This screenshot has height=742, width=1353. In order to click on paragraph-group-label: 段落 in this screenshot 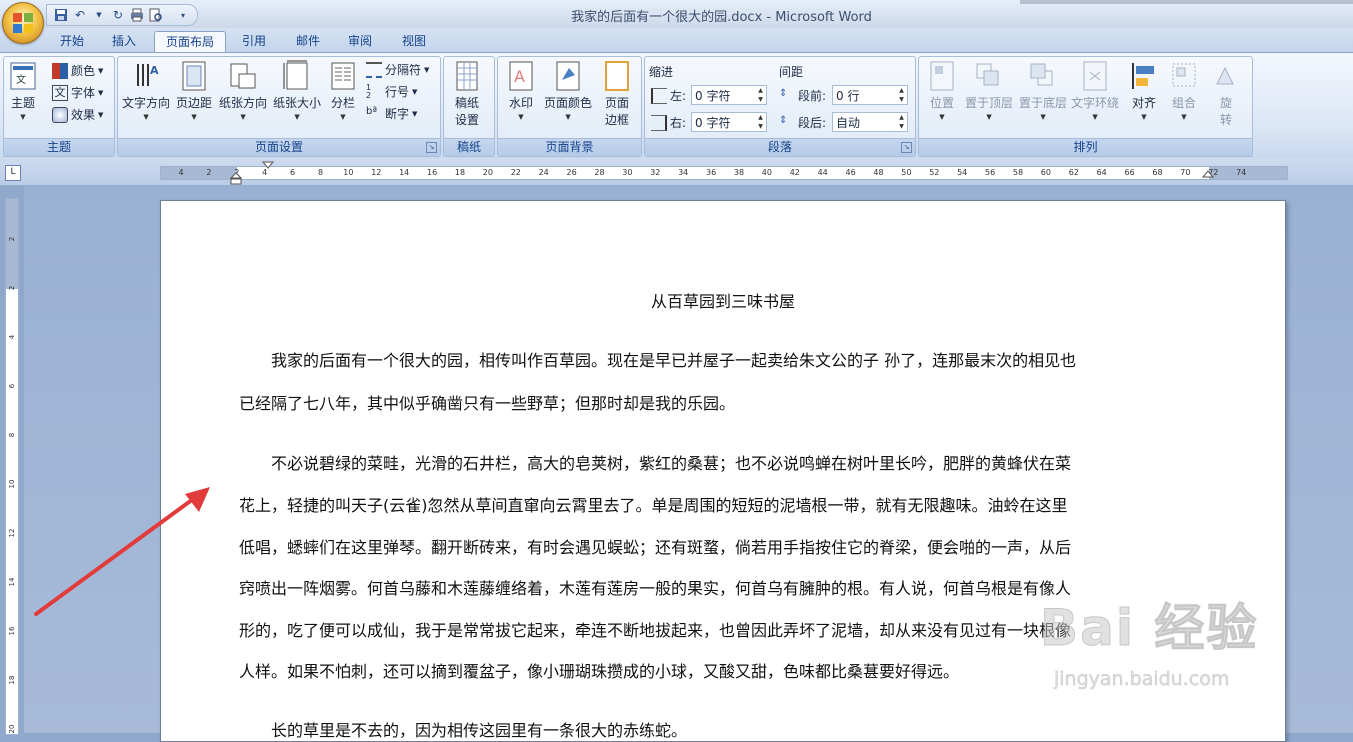, I will do `click(780, 147)`.